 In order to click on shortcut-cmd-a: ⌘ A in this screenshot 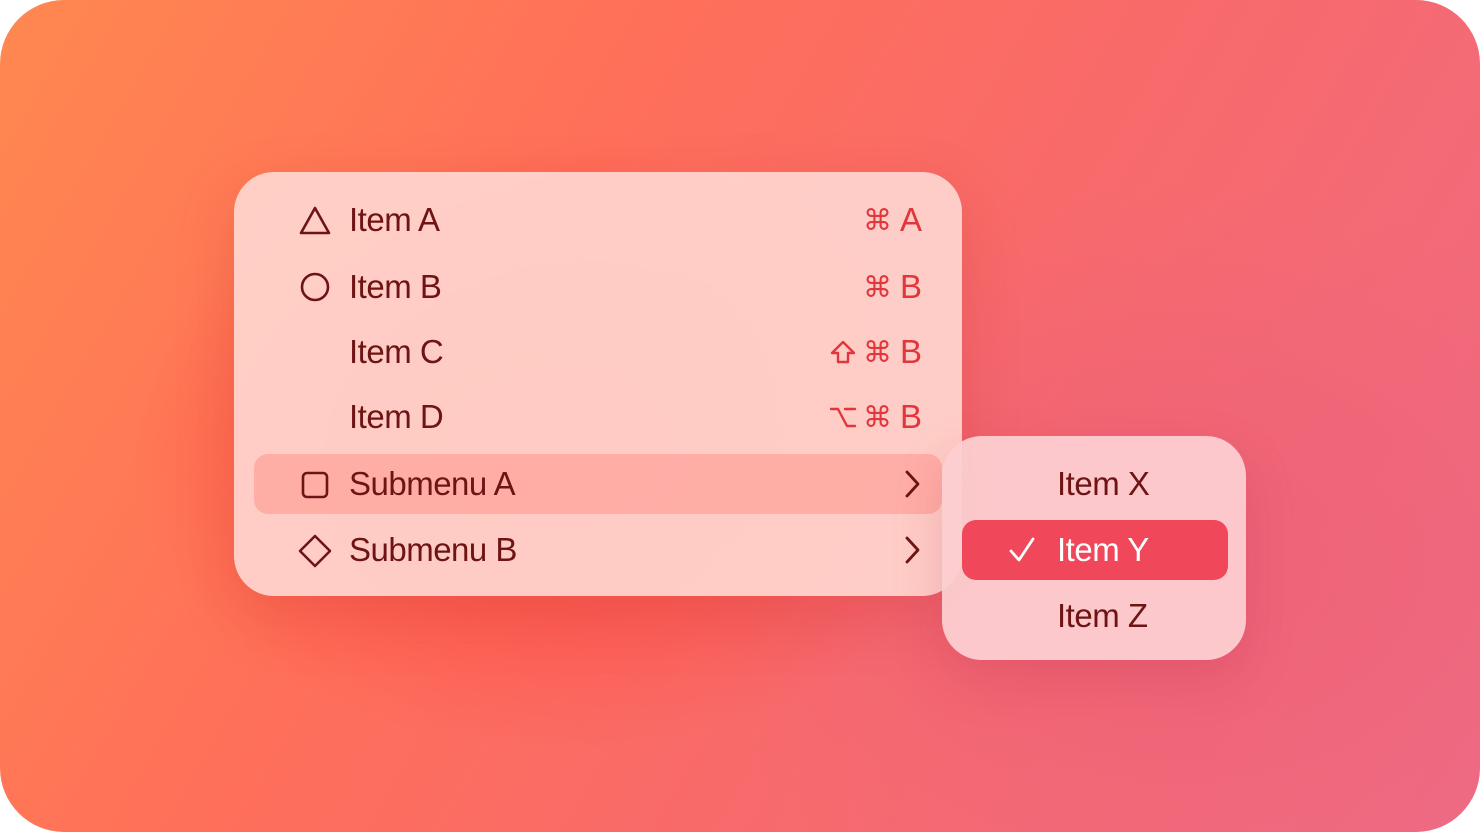, I will do `click(892, 220)`.